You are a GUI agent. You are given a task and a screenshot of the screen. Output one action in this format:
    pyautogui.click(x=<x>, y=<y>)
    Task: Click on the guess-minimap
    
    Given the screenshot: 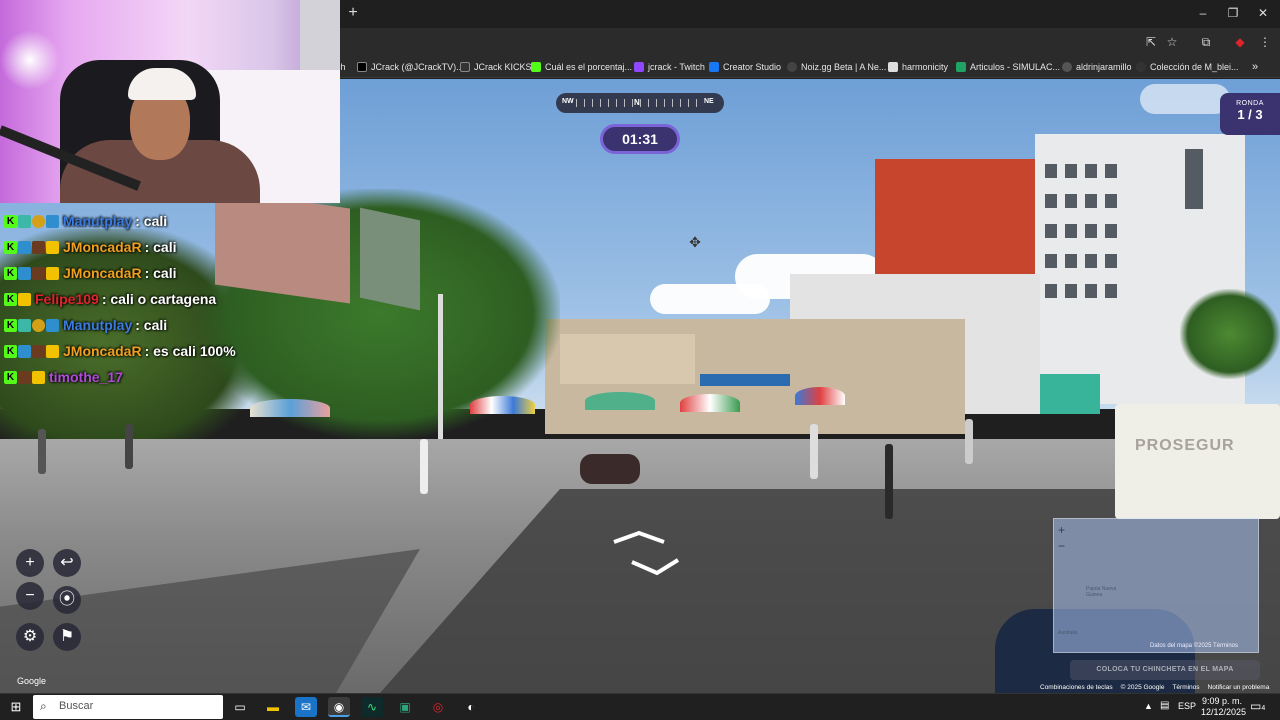 What is the action you would take?
    pyautogui.click(x=1156, y=585)
    